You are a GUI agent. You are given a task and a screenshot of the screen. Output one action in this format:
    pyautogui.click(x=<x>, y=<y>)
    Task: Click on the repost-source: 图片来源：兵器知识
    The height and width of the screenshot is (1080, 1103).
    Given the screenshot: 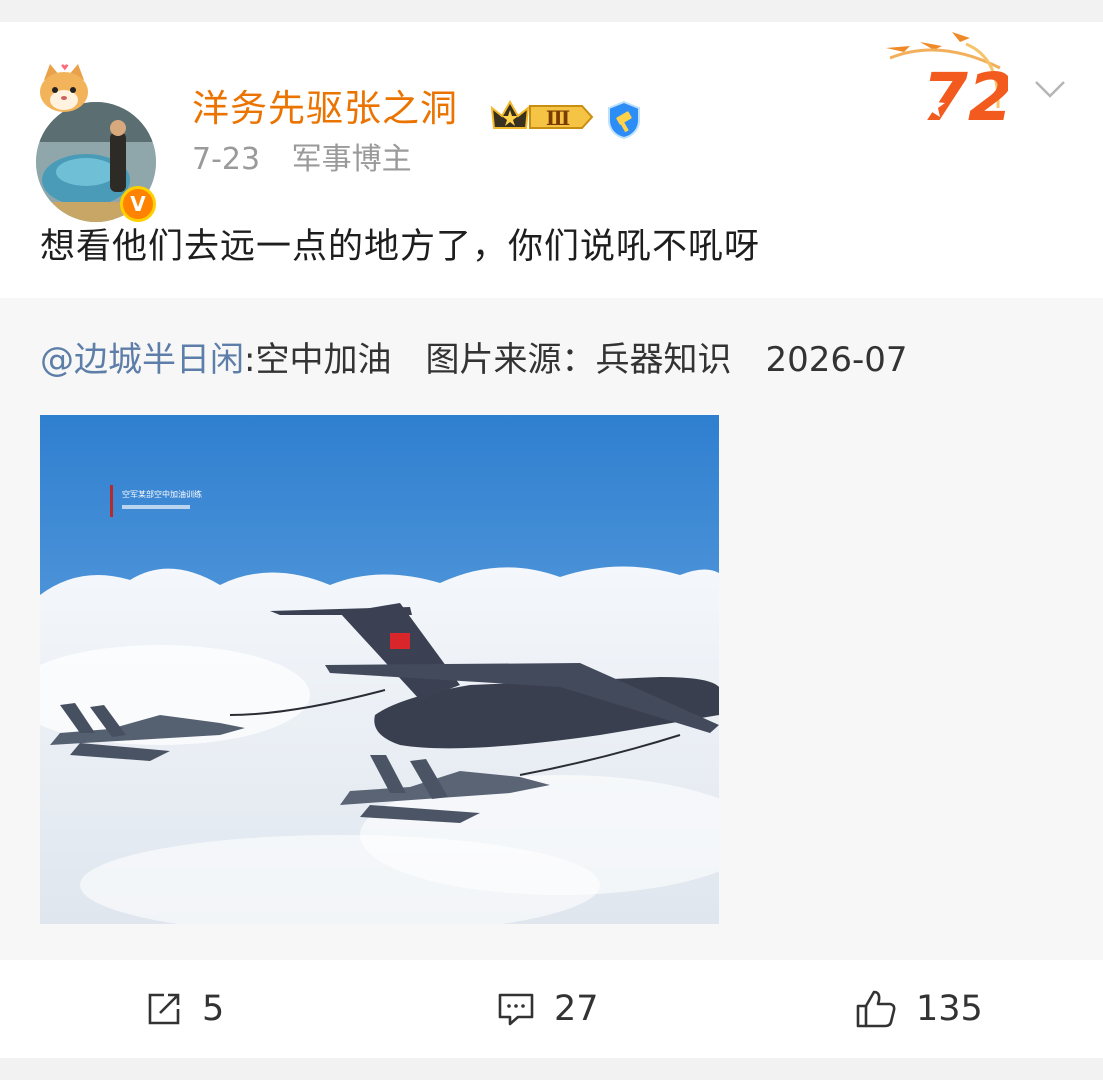 What is the action you would take?
    pyautogui.click(x=578, y=360)
    